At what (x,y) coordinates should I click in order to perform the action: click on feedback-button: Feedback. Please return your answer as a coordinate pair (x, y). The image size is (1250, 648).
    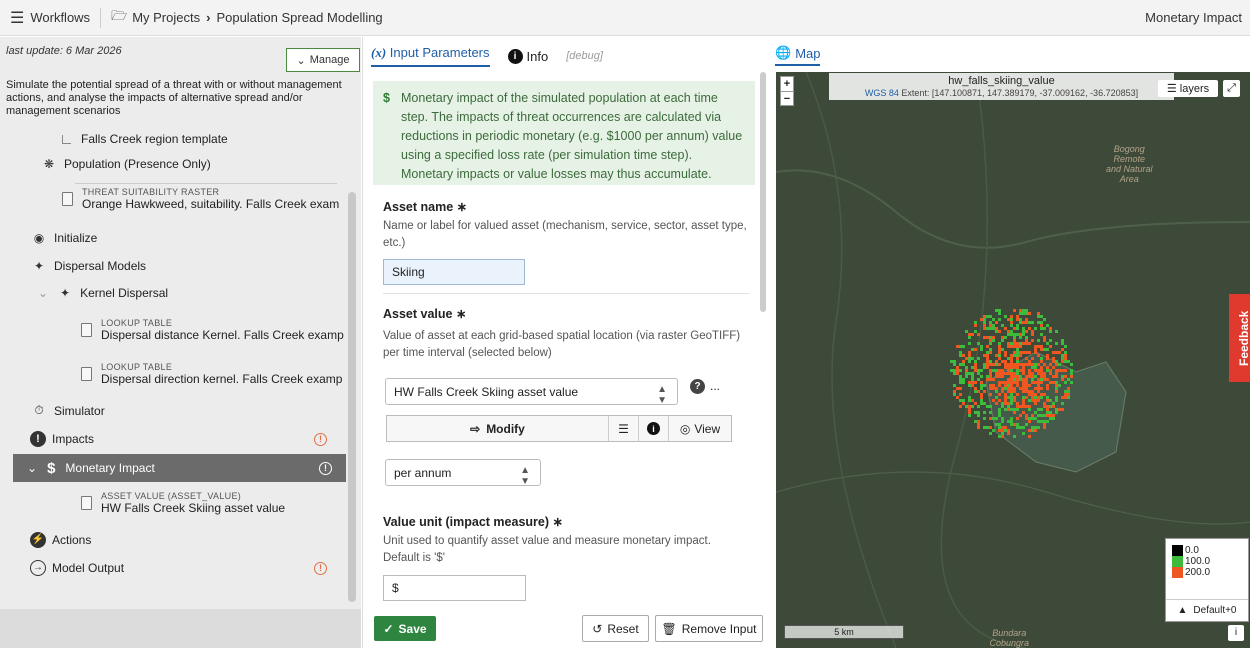
    Looking at the image, I should click on (1239, 338).